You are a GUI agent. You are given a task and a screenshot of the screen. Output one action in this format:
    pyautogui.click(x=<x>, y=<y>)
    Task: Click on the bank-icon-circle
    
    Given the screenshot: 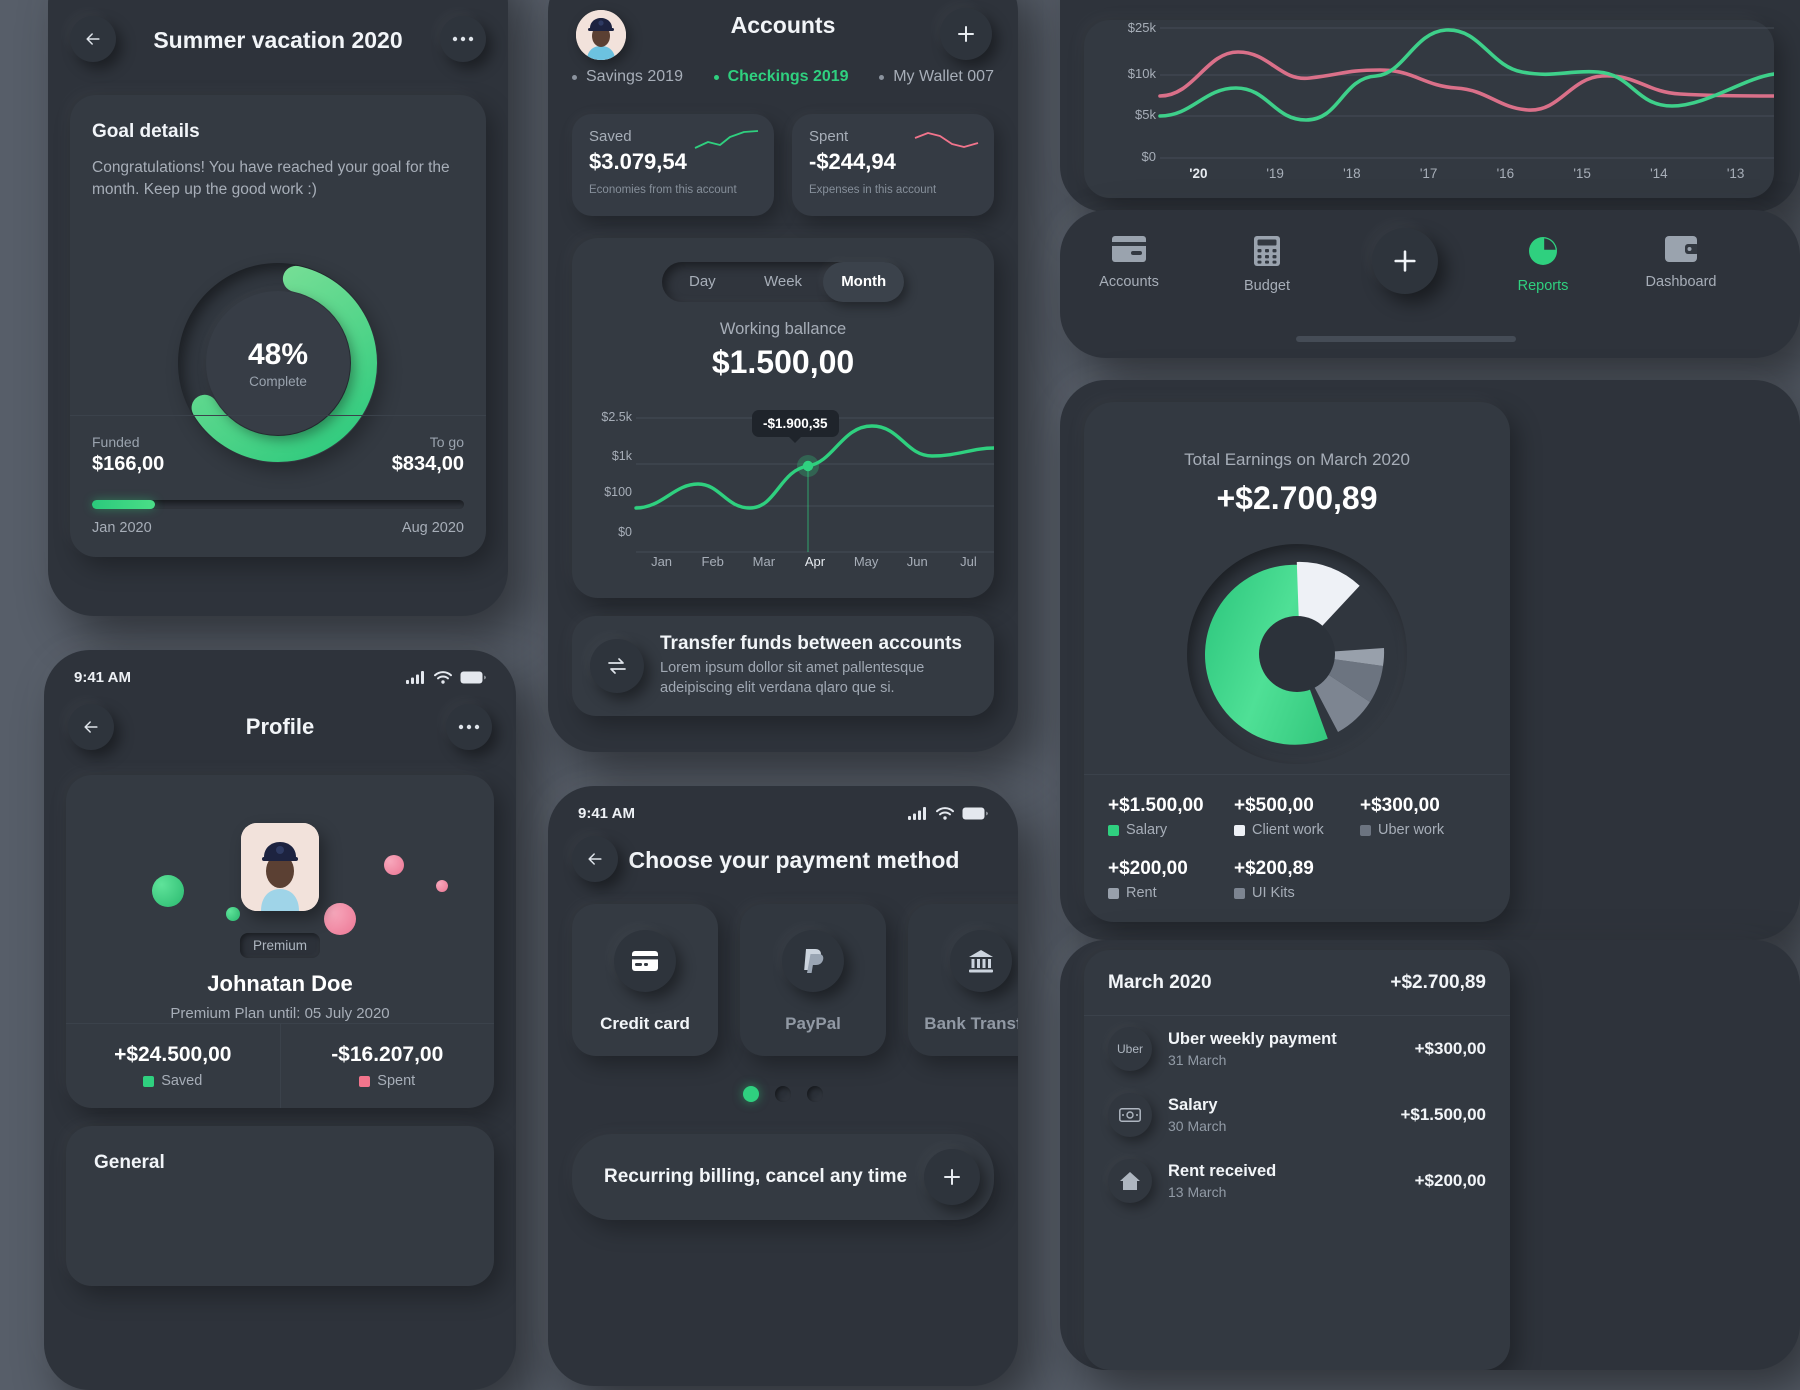 What is the action you would take?
    pyautogui.click(x=981, y=961)
    